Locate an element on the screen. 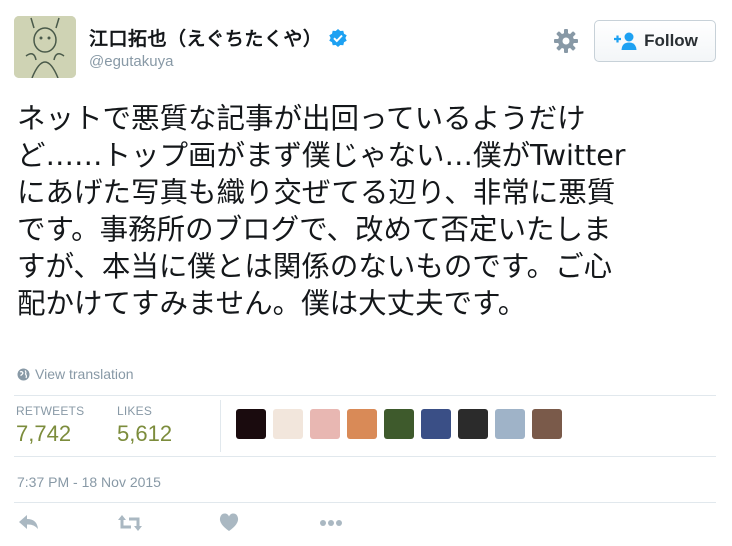 The height and width of the screenshot is (546, 732). like-icon is located at coordinates (229, 523).